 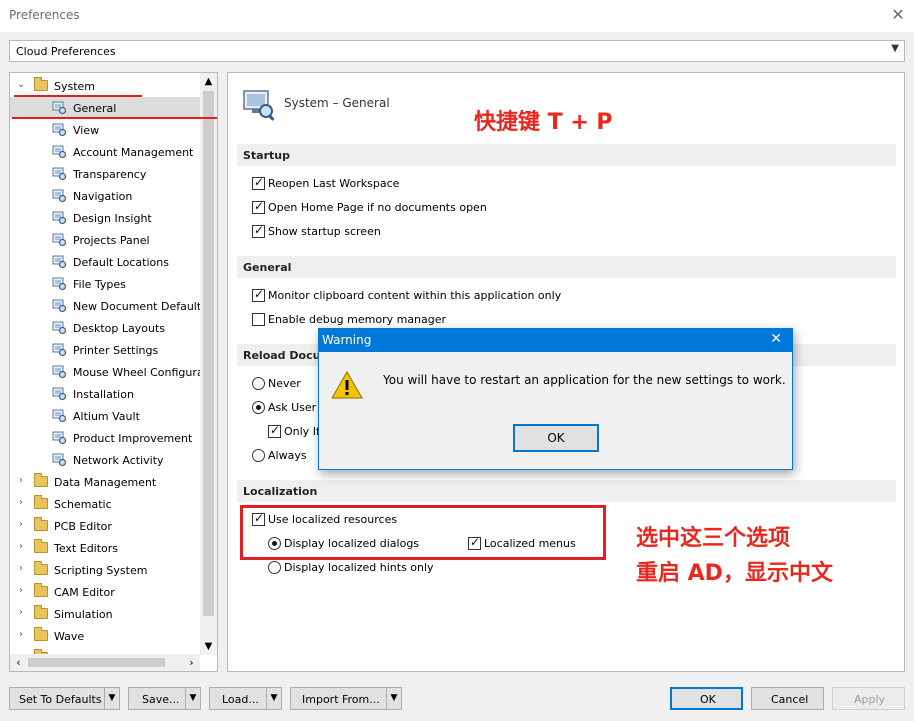 I want to click on tree-vertical-scrollbar: ▲ ▼, so click(x=208, y=364).